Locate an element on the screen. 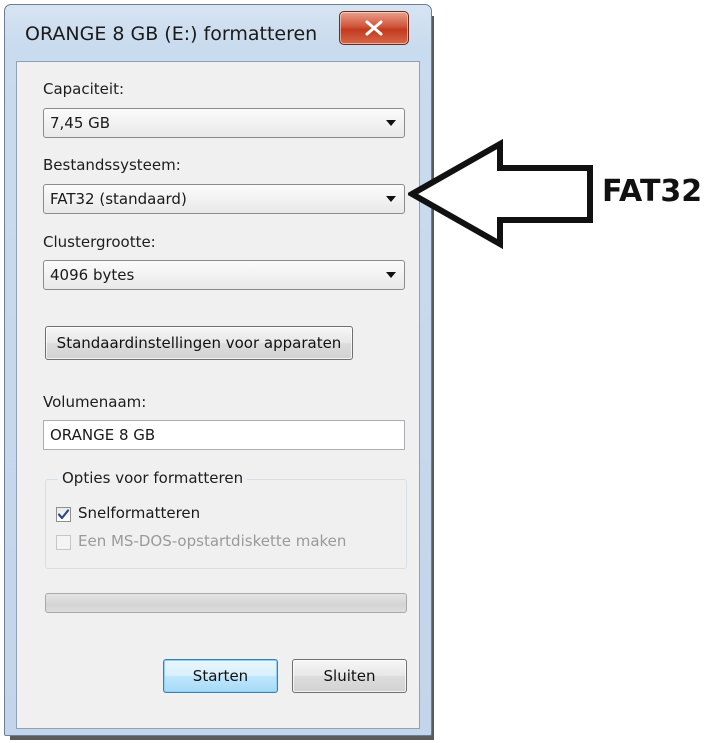  close-button is located at coordinates (374, 28).